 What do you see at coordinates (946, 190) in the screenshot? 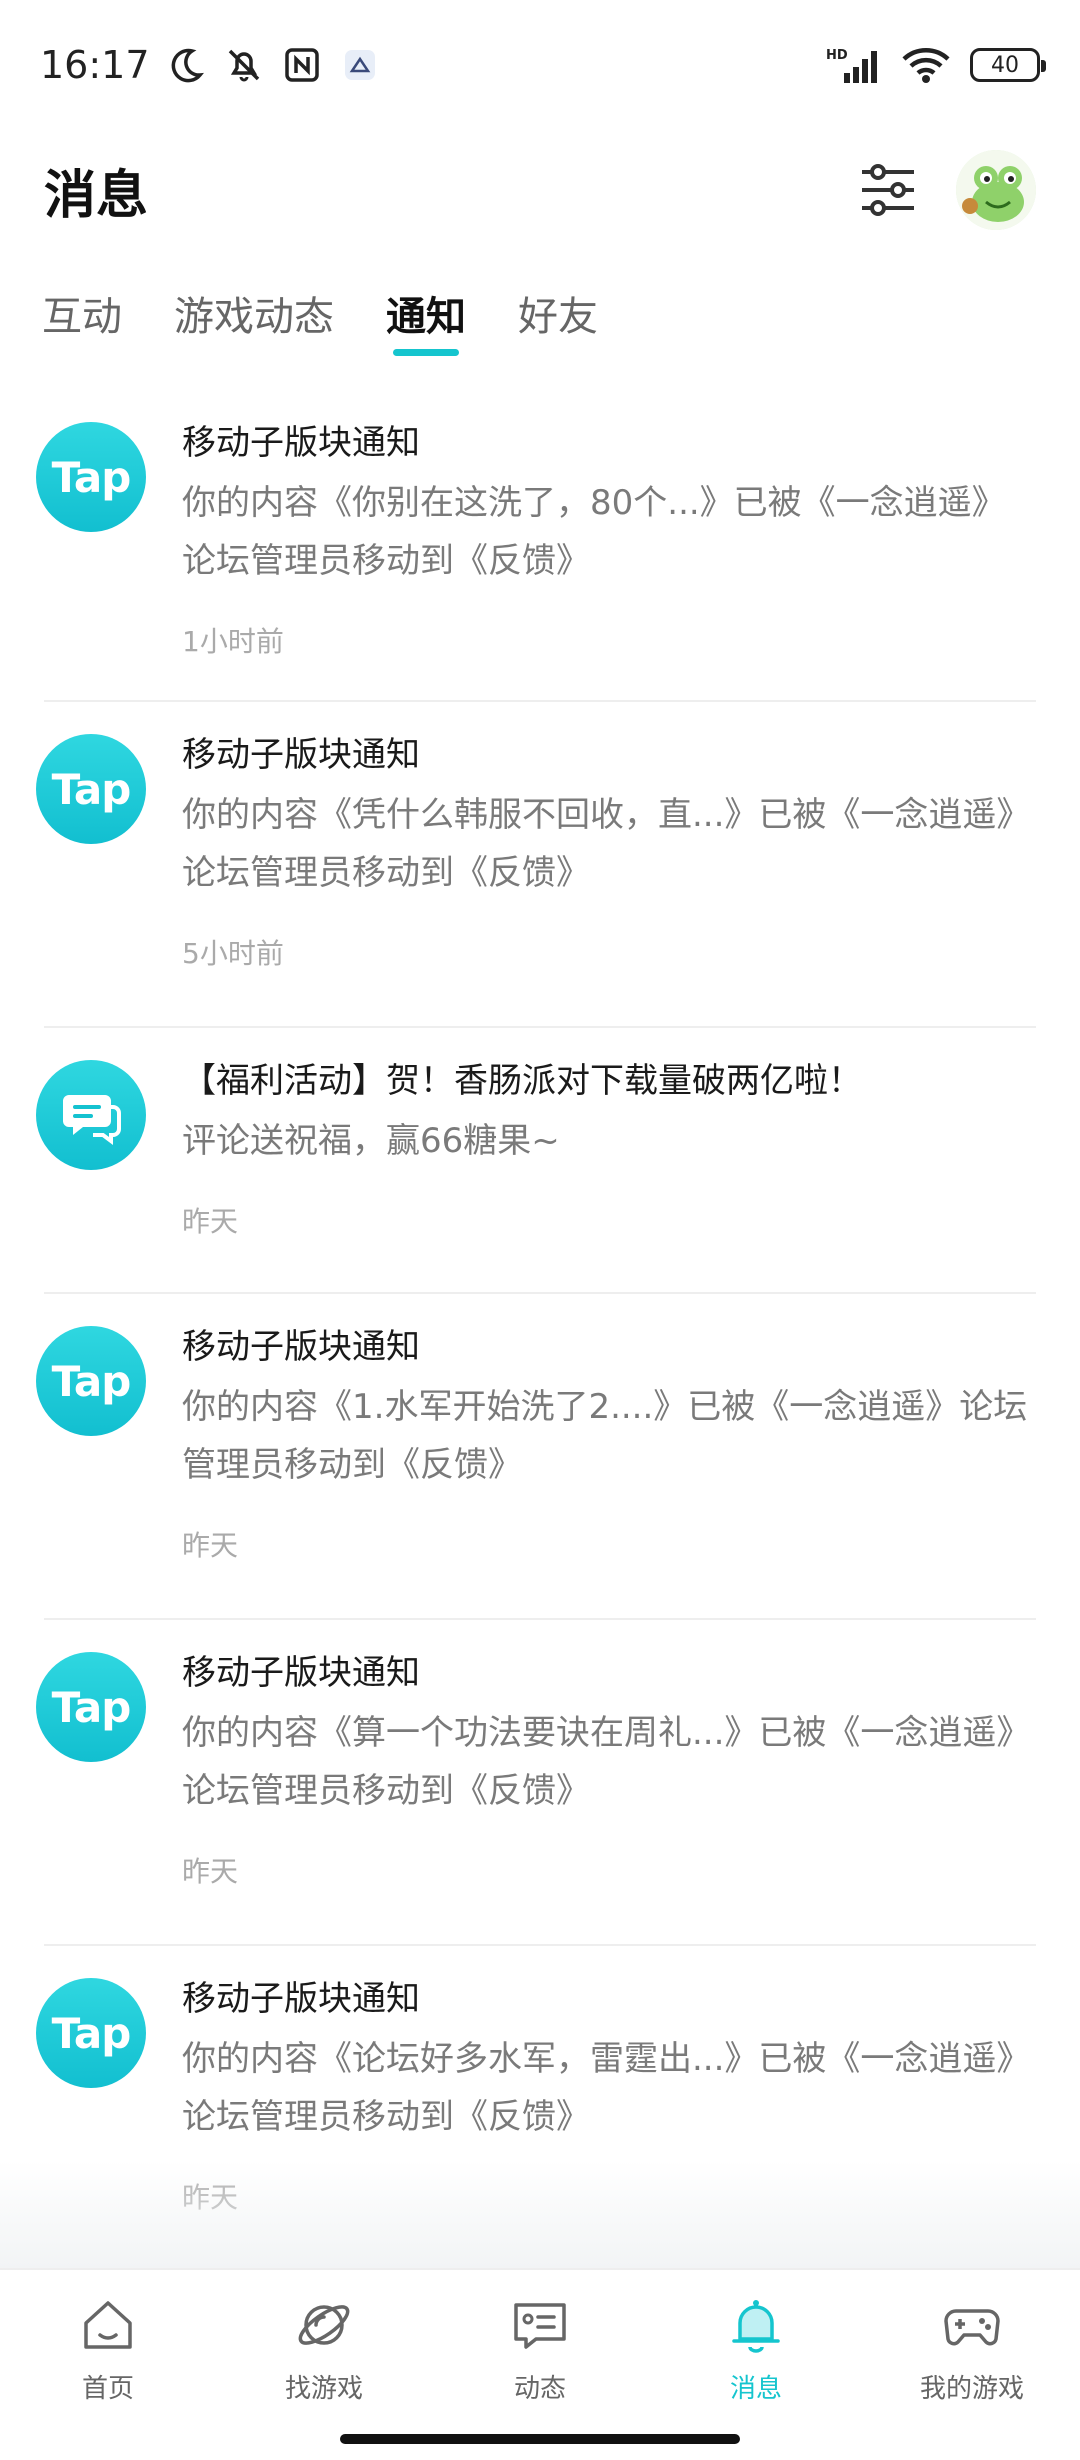
I see `header-actions` at bounding box center [946, 190].